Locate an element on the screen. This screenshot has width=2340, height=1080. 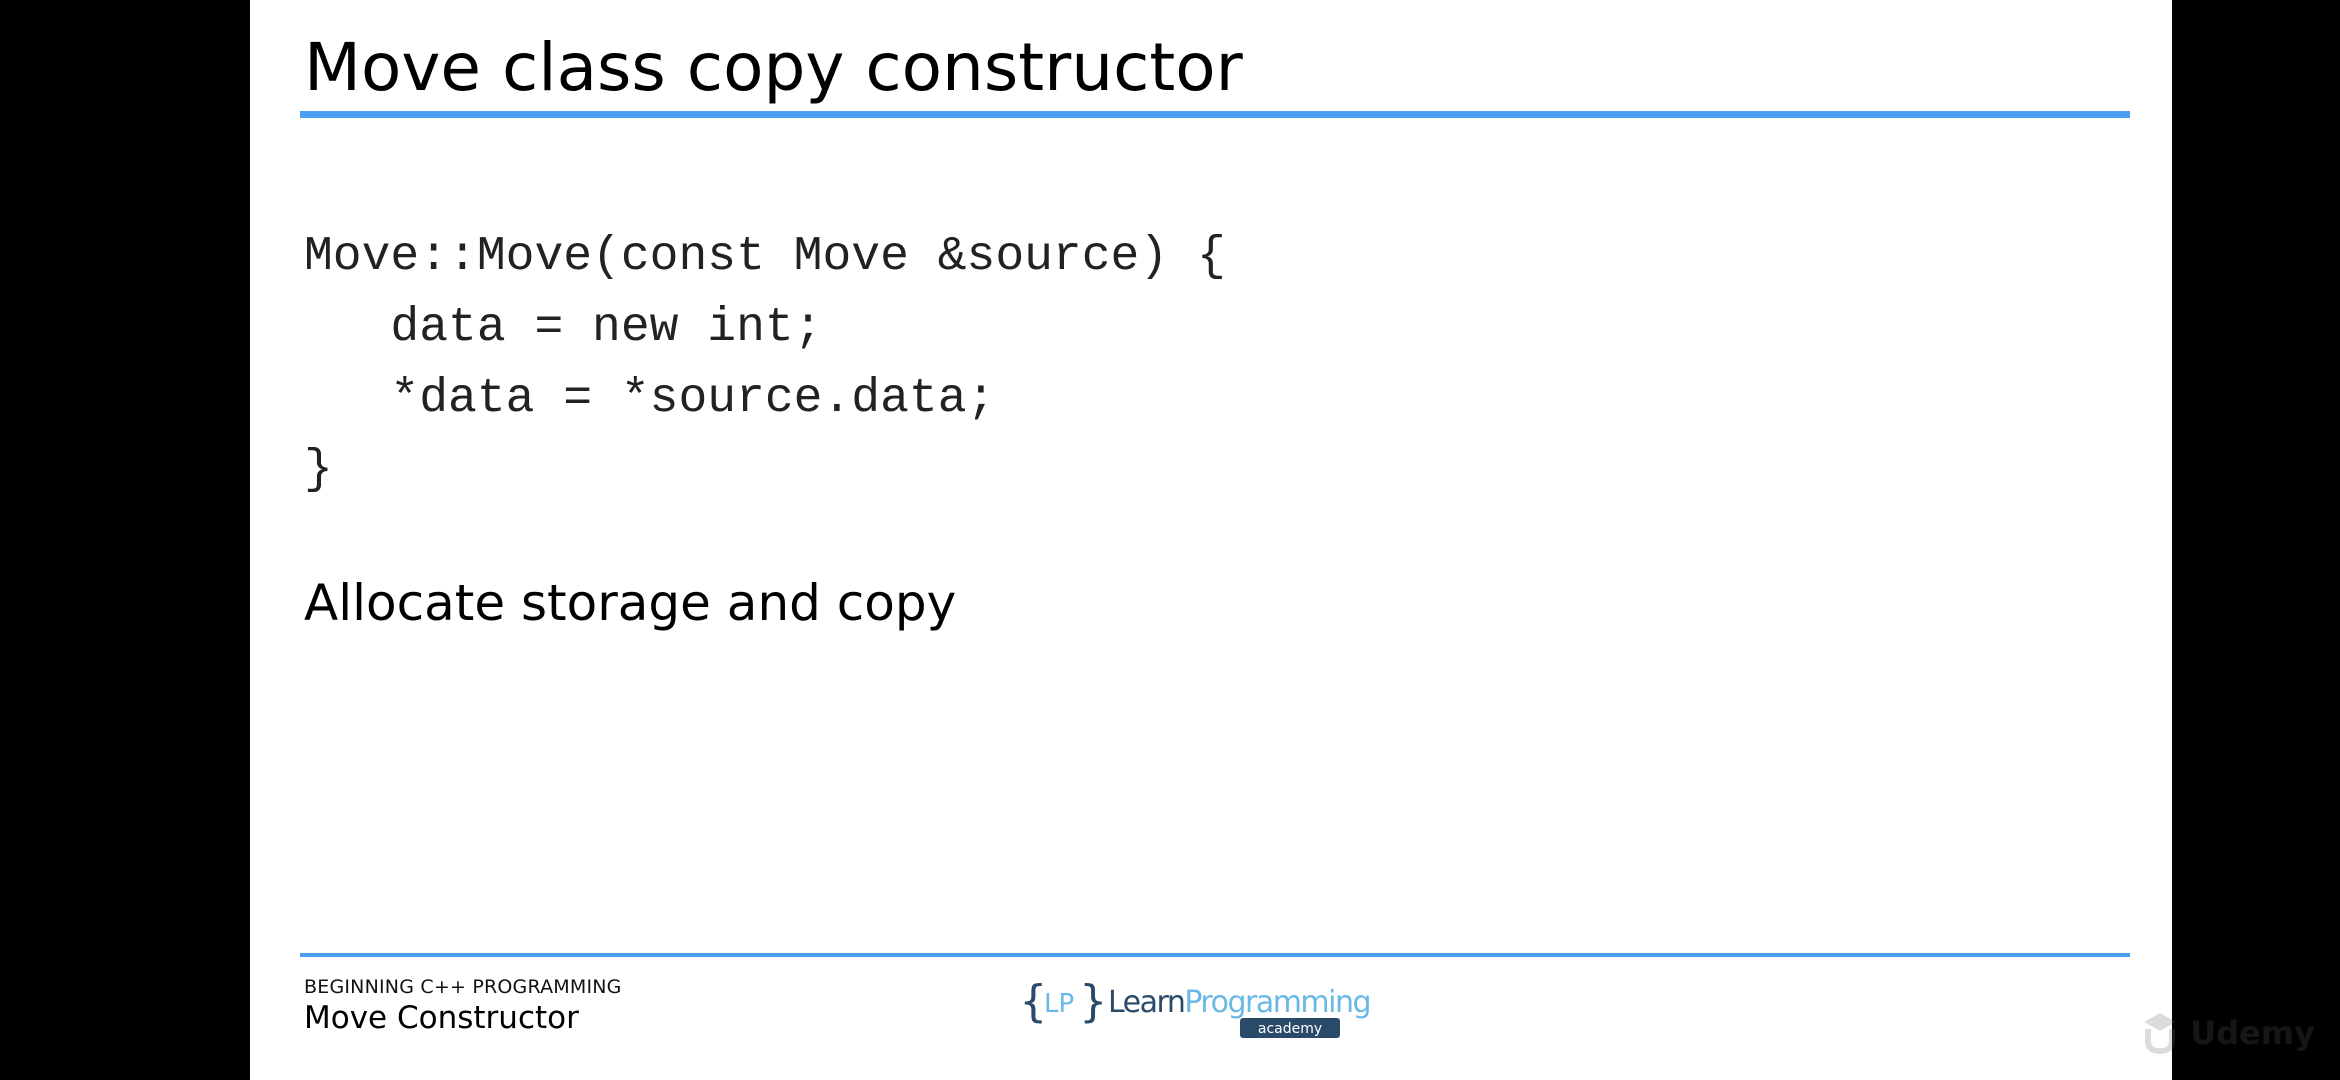
slide-title: Move class copy constructor is located at coordinates (773, 67).